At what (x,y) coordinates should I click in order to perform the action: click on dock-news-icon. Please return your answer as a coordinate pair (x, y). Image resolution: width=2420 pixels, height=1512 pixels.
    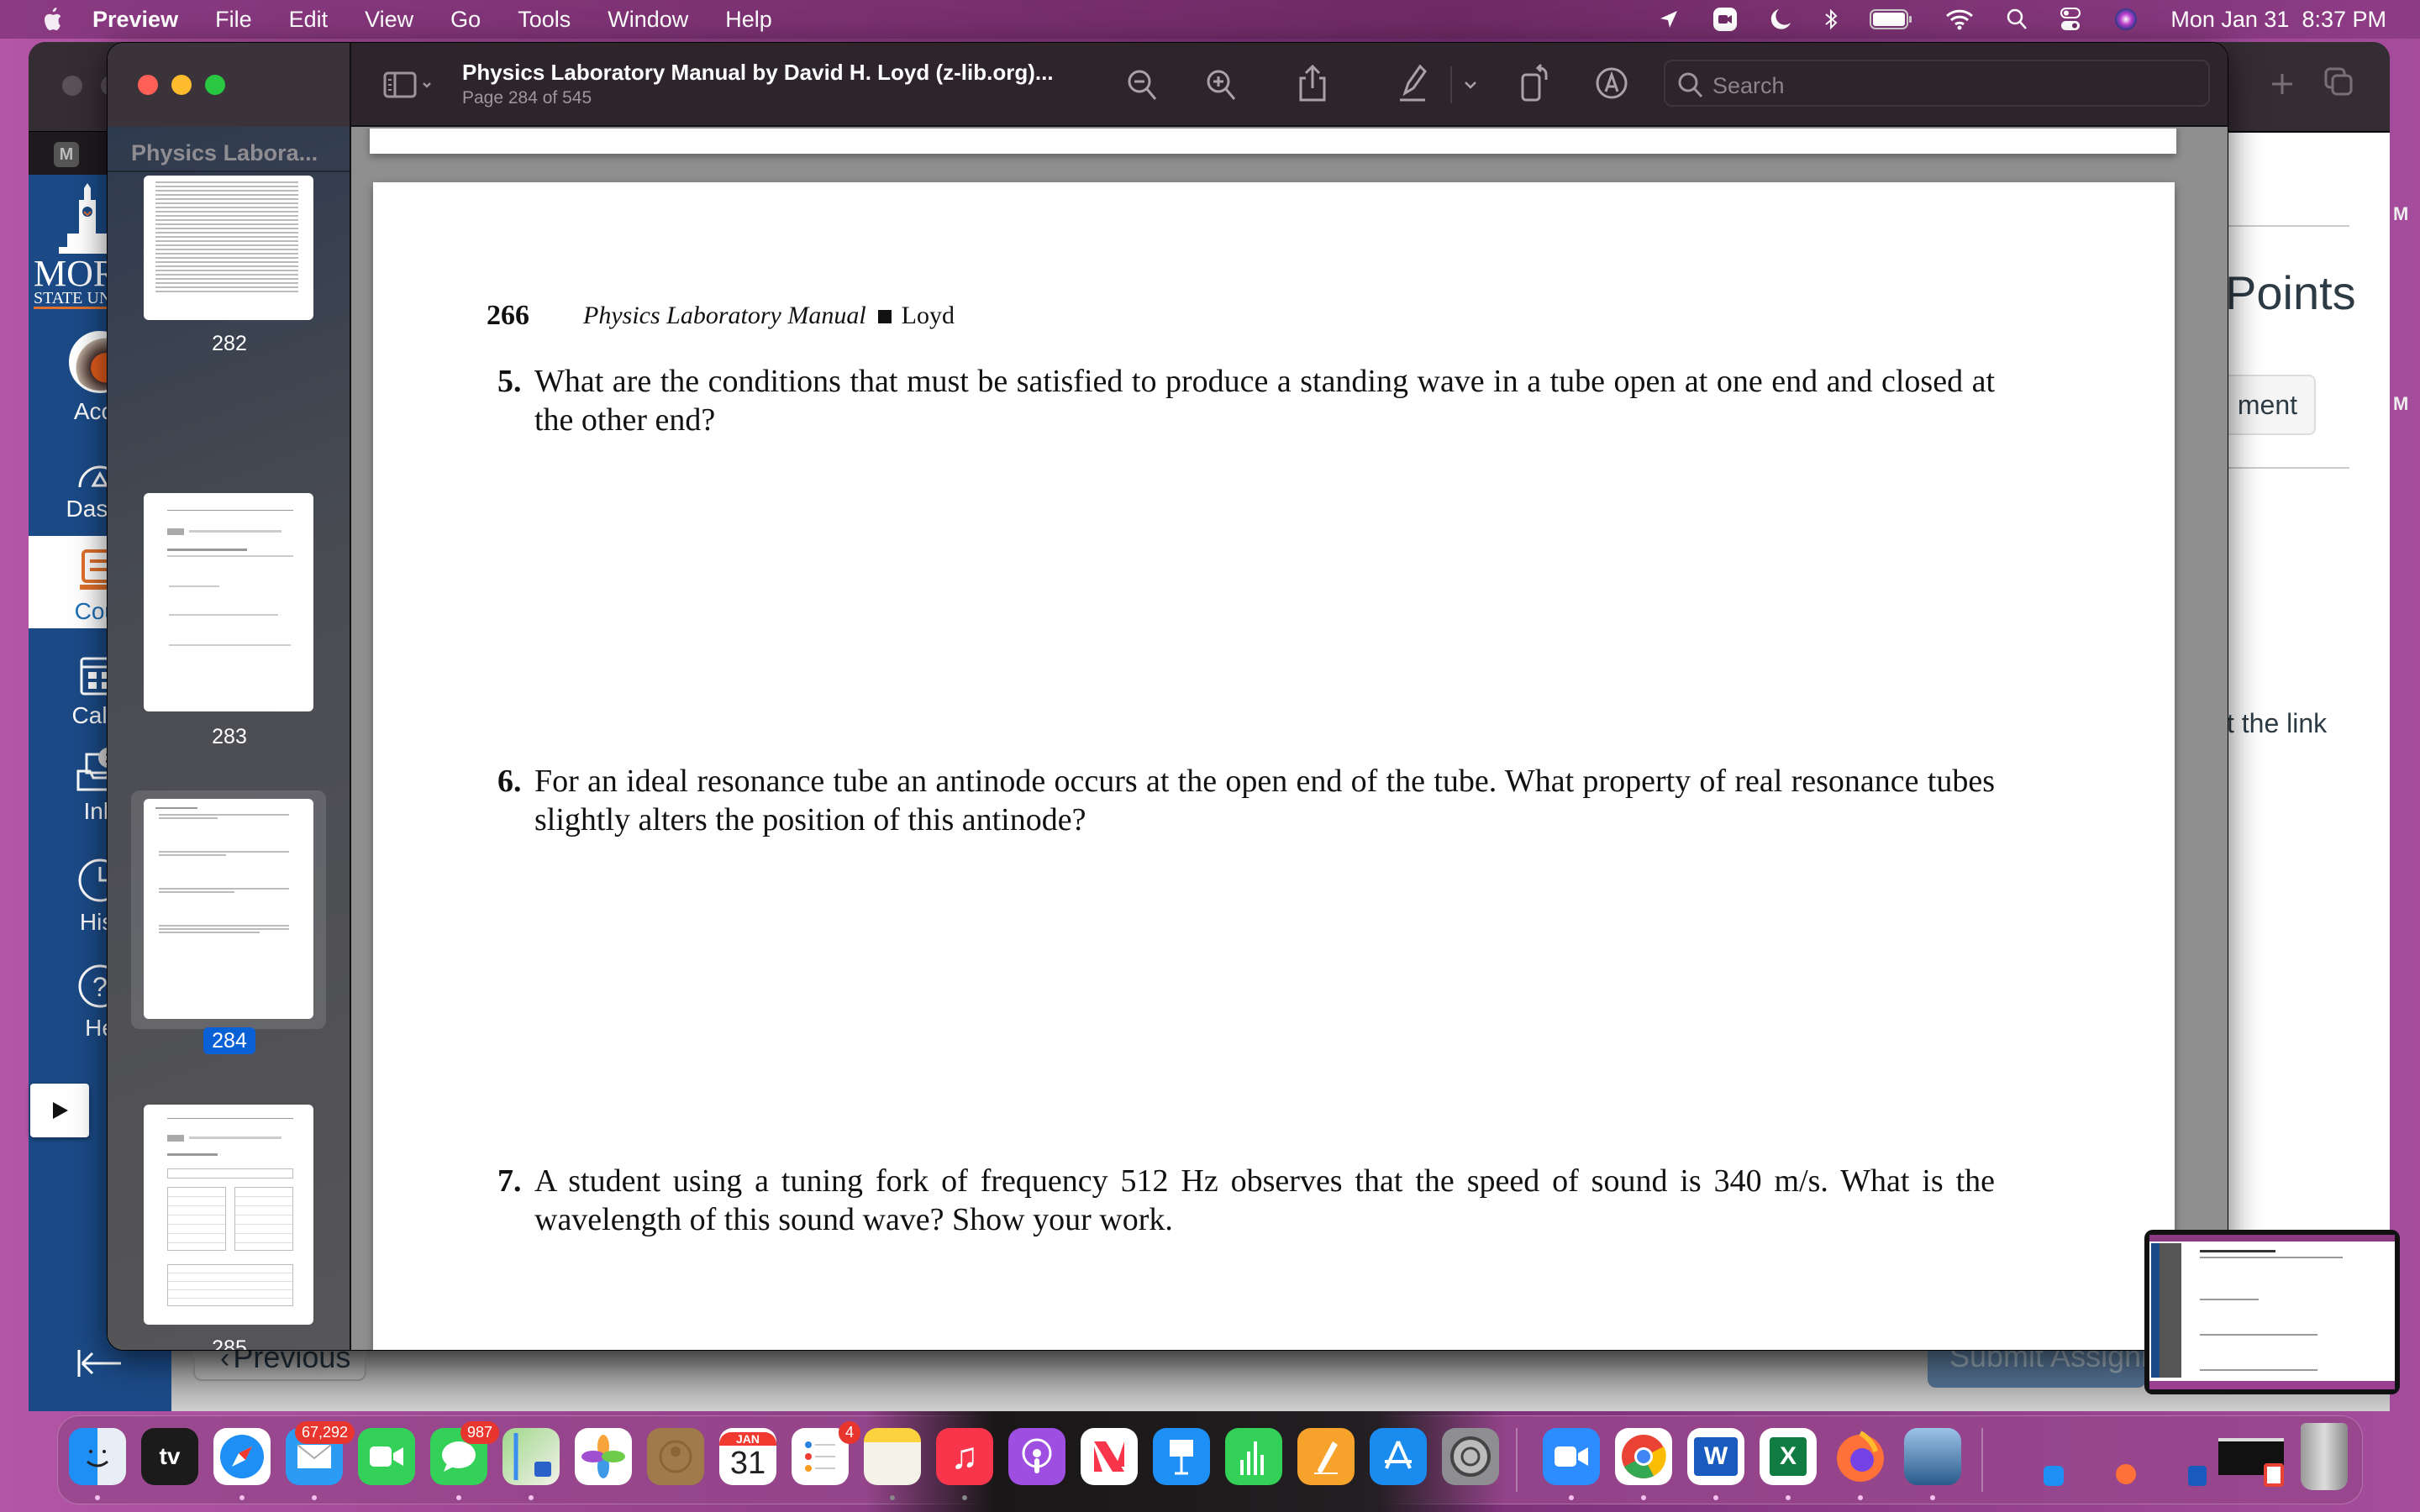
    Looking at the image, I should click on (1109, 1456).